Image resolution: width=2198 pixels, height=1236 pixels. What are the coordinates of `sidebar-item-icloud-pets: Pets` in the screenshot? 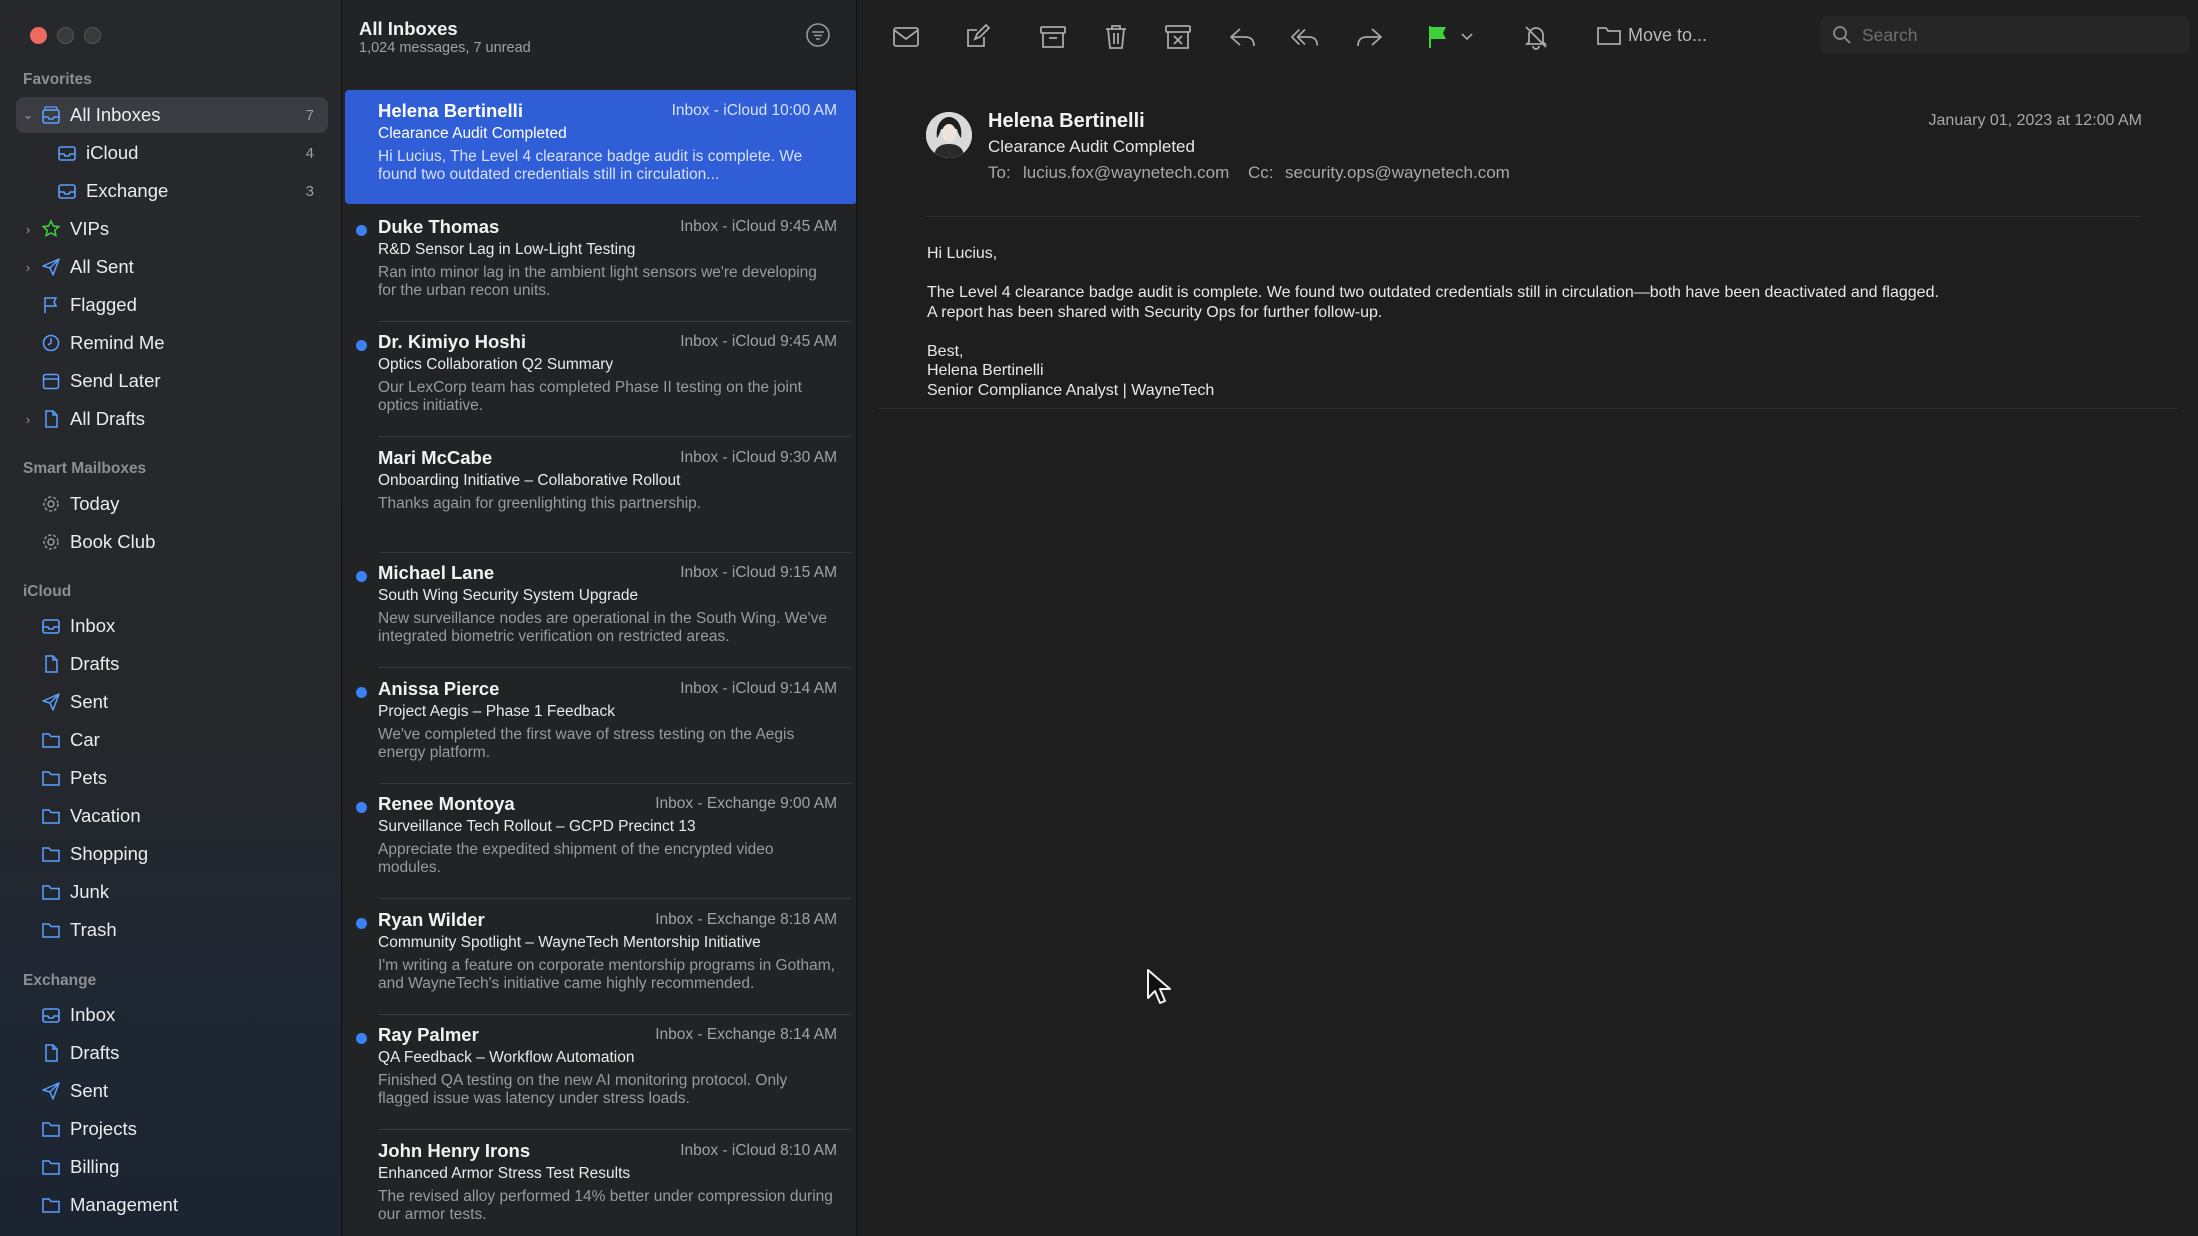 It's located at (172, 778).